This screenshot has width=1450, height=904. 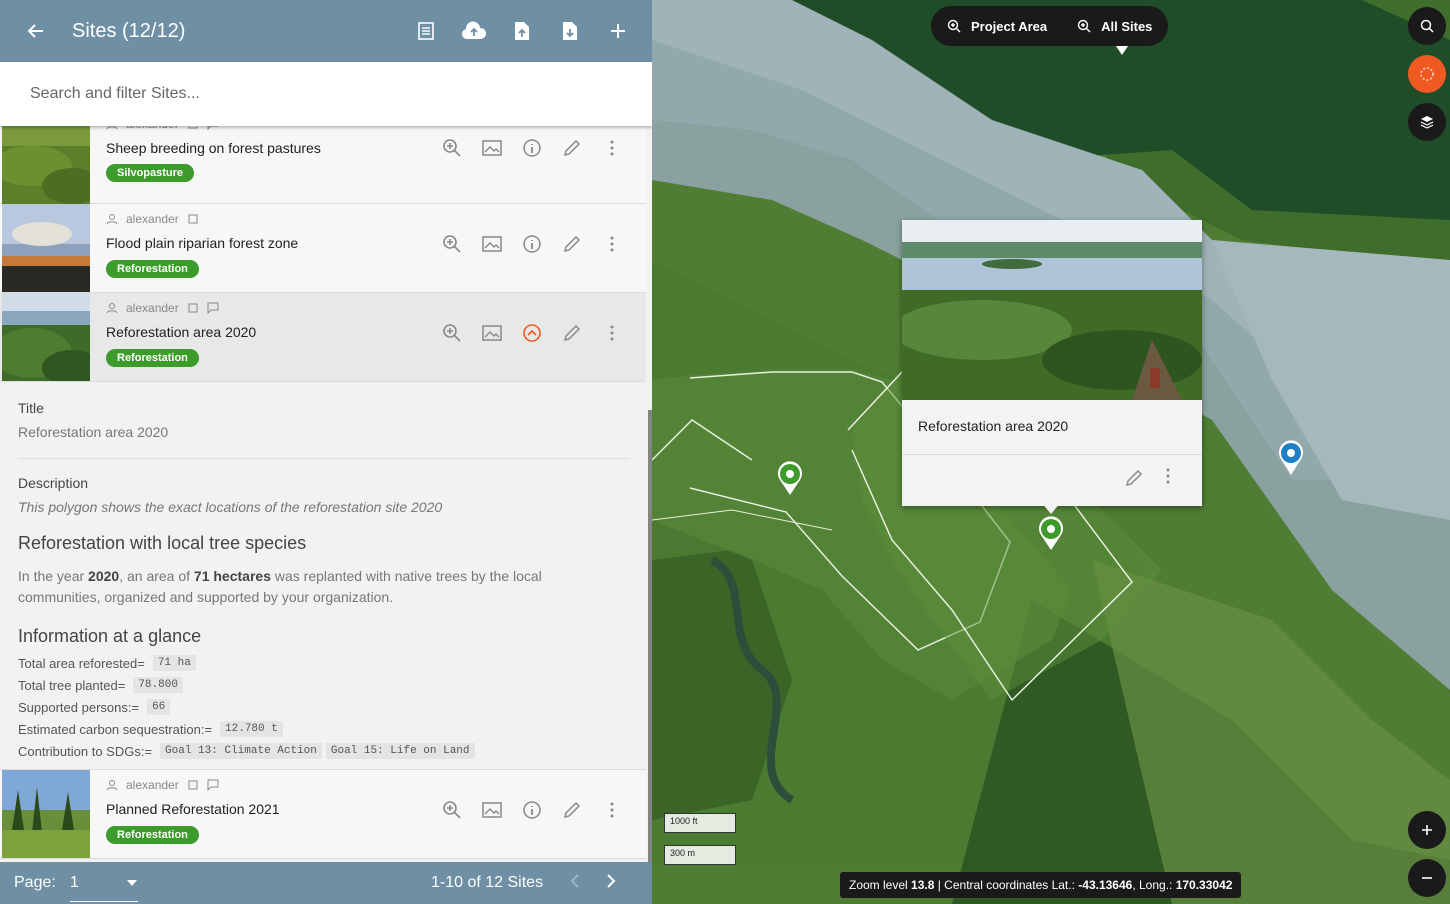 What do you see at coordinates (575, 883) in the screenshot?
I see `prev-page-button` at bounding box center [575, 883].